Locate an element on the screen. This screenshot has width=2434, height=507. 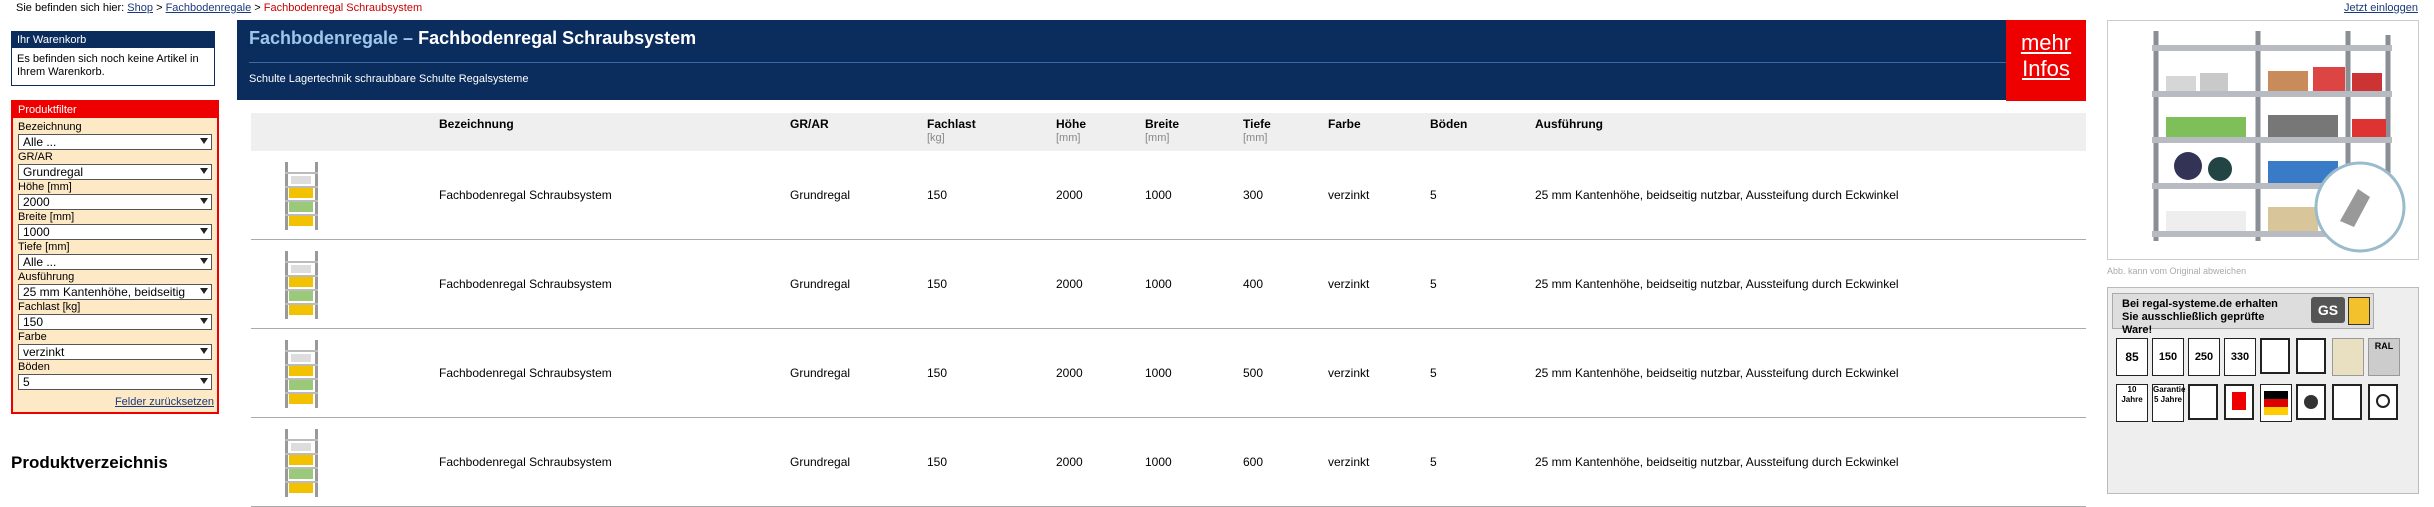
filter-select-farbe: verzinkt is located at coordinates (115, 352).